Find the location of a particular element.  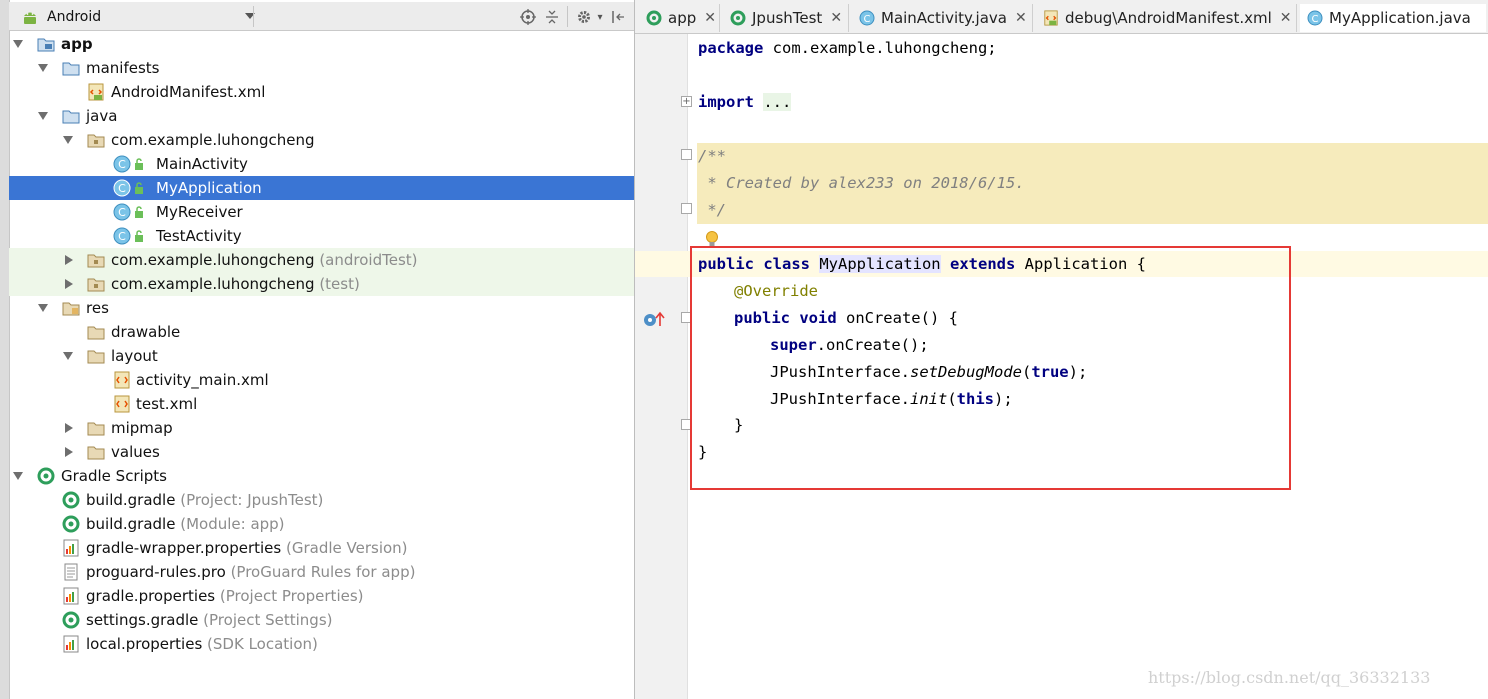

tree-label: local.properties (SDK Location) is located at coordinates (202, 644).